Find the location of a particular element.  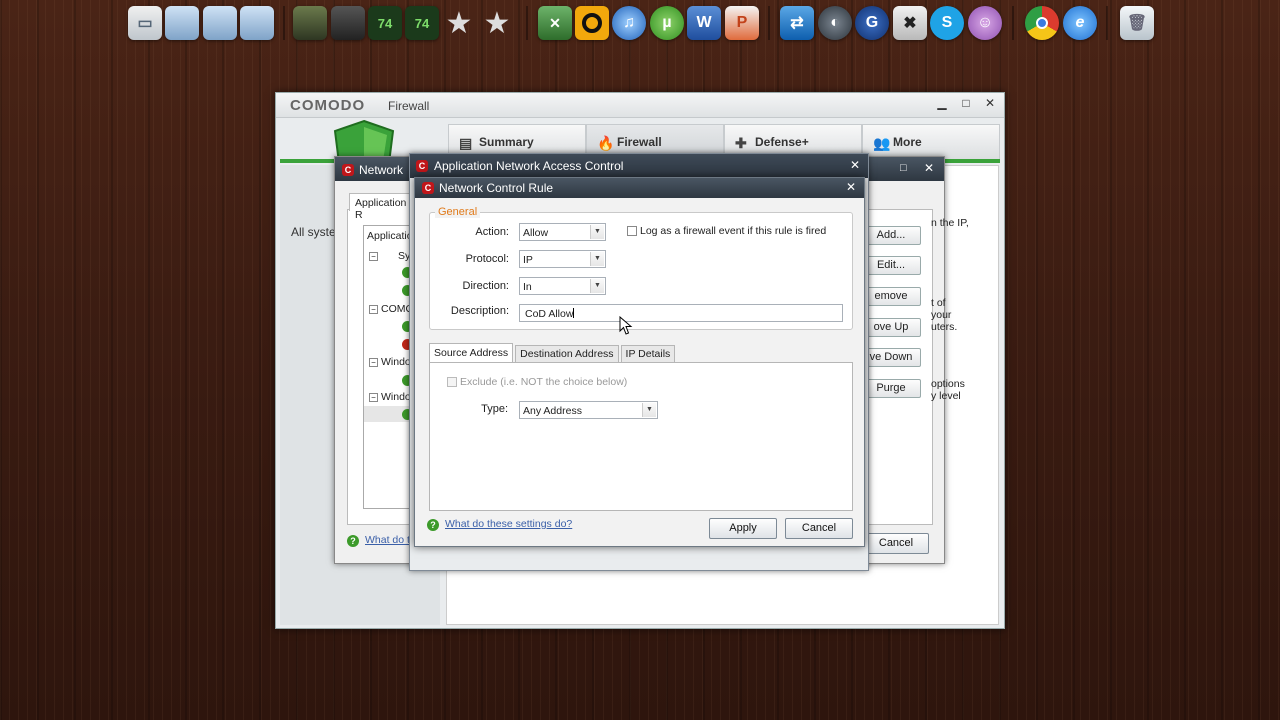

type-value: Any Address is located at coordinates (552, 411).